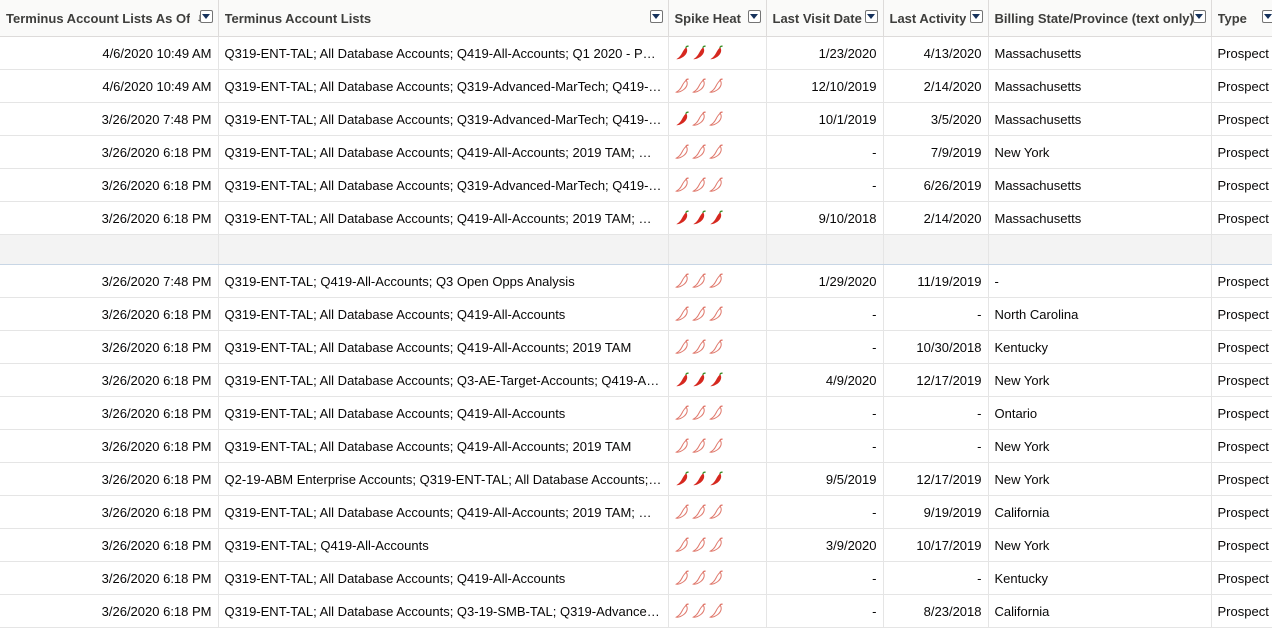 This screenshot has width=1272, height=628. Describe the element at coordinates (98, 18) in the screenshot. I see `column-header-label: Terminus Account Lists As Of` at that location.